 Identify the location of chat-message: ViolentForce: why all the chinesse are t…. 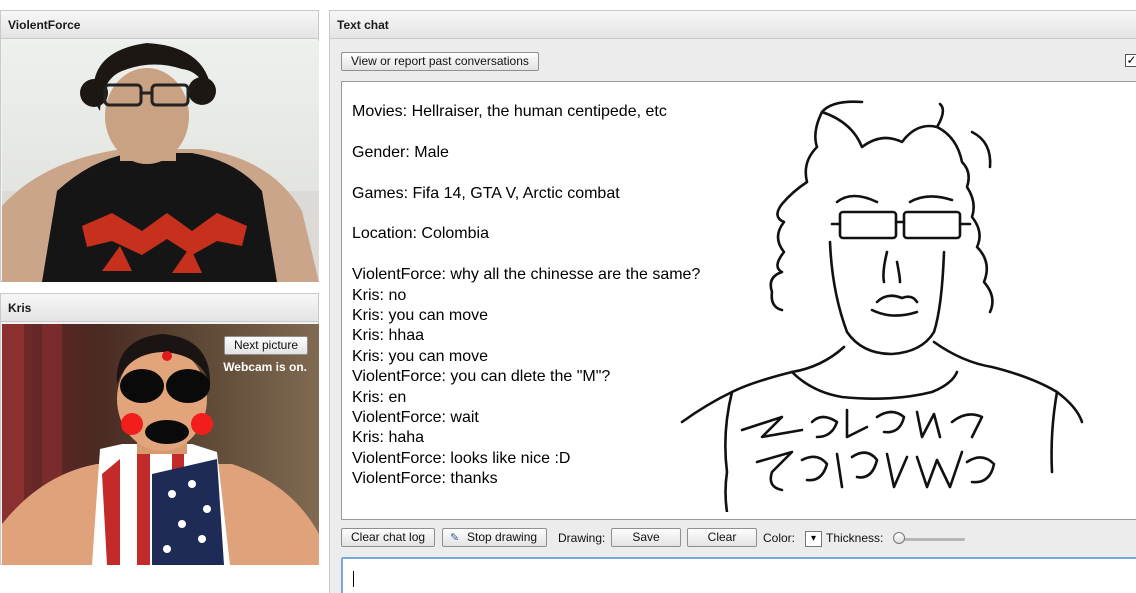
(526, 275).